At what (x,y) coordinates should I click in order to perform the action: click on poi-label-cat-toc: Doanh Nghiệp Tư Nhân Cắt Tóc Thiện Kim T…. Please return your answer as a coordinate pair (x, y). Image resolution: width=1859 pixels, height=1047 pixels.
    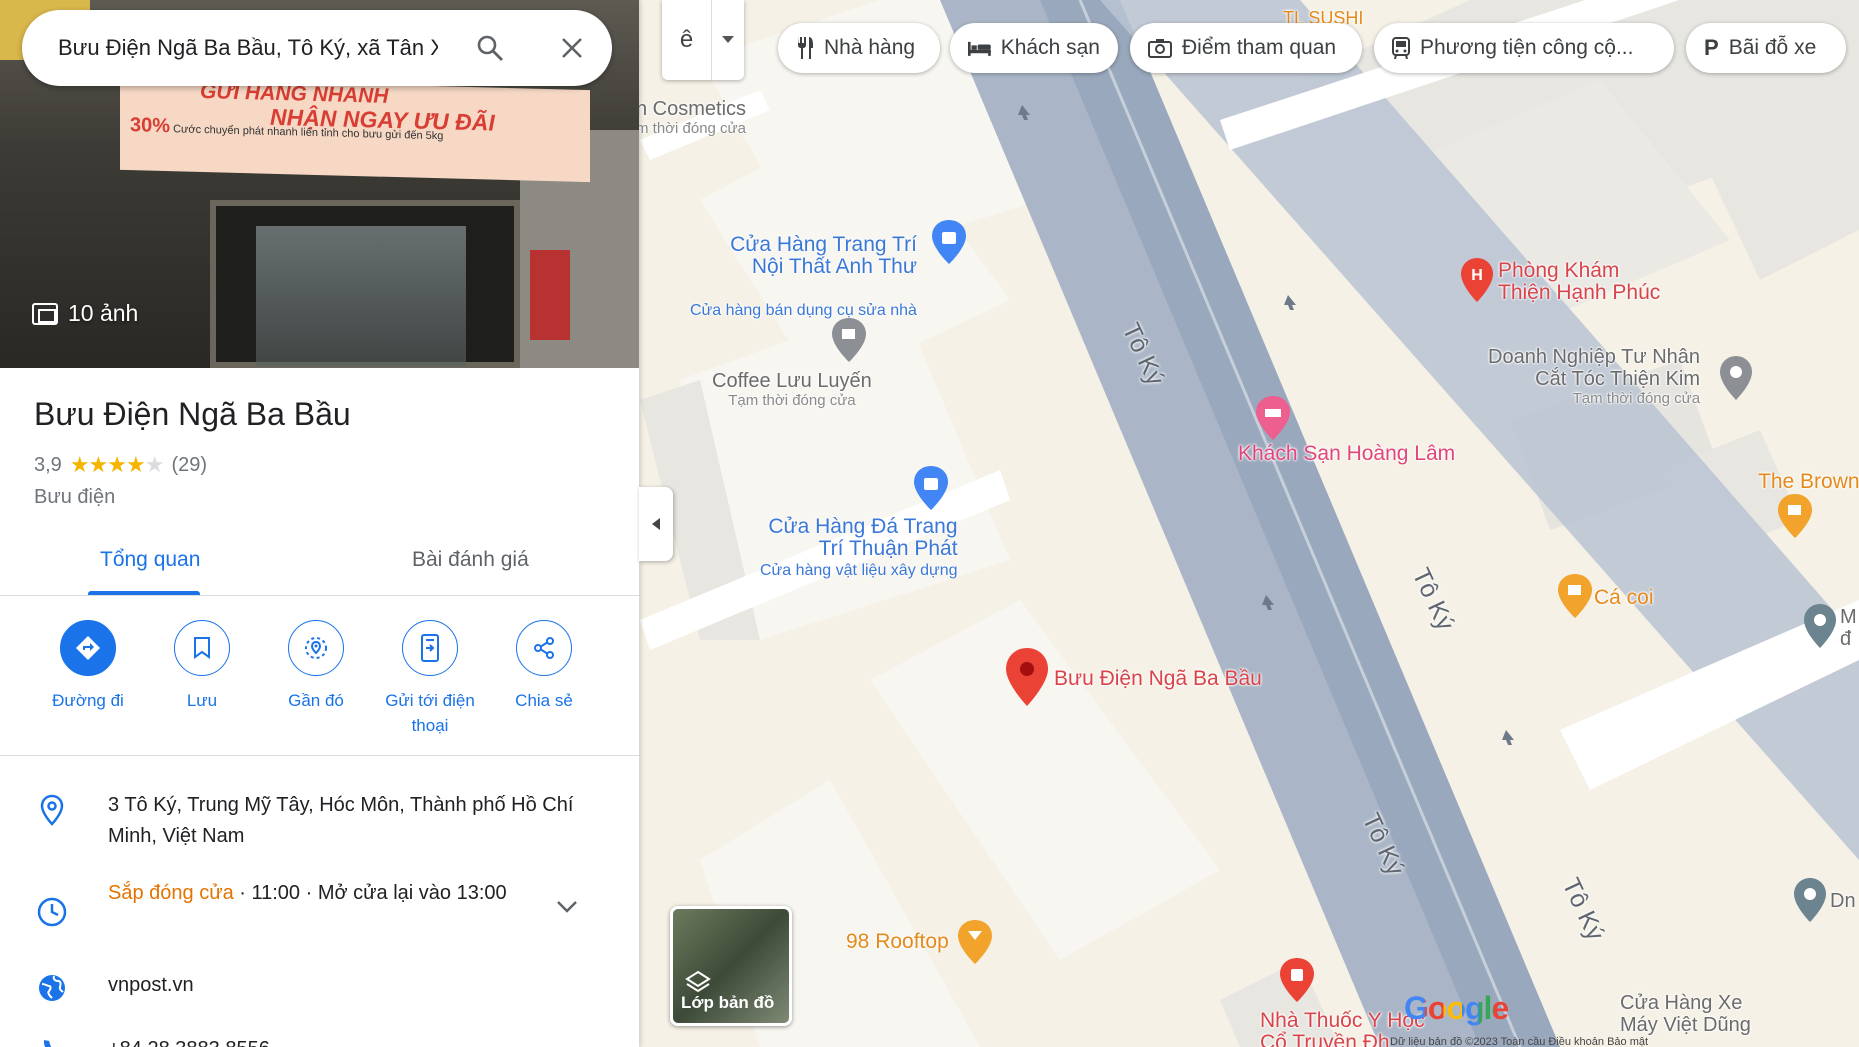
    Looking at the image, I should click on (1594, 376).